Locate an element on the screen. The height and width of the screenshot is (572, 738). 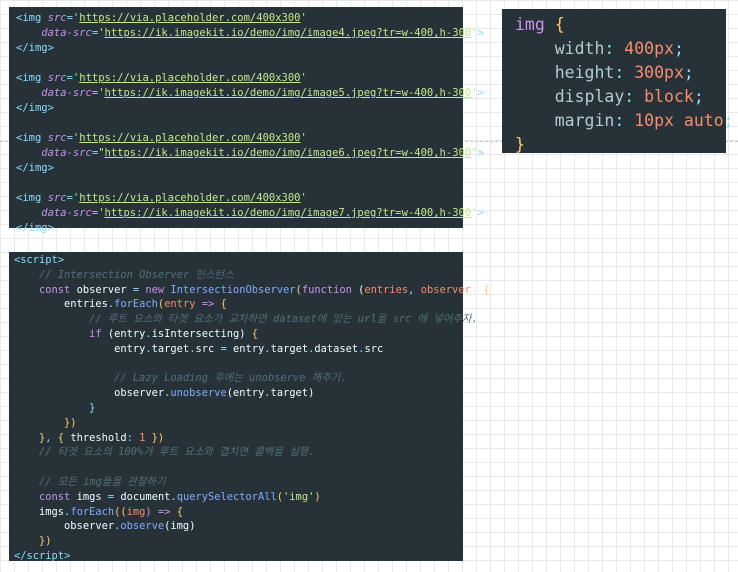
code-line: width: 400px; is located at coordinates (620, 49).